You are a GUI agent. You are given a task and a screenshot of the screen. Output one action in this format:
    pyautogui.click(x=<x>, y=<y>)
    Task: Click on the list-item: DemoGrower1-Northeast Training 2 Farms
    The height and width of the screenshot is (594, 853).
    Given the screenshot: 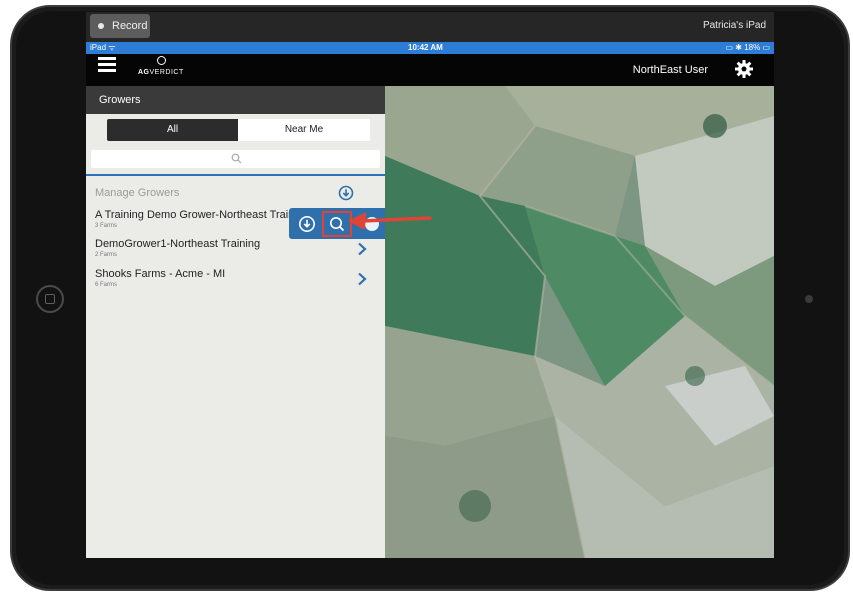 What is the action you would take?
    pyautogui.click(x=235, y=253)
    